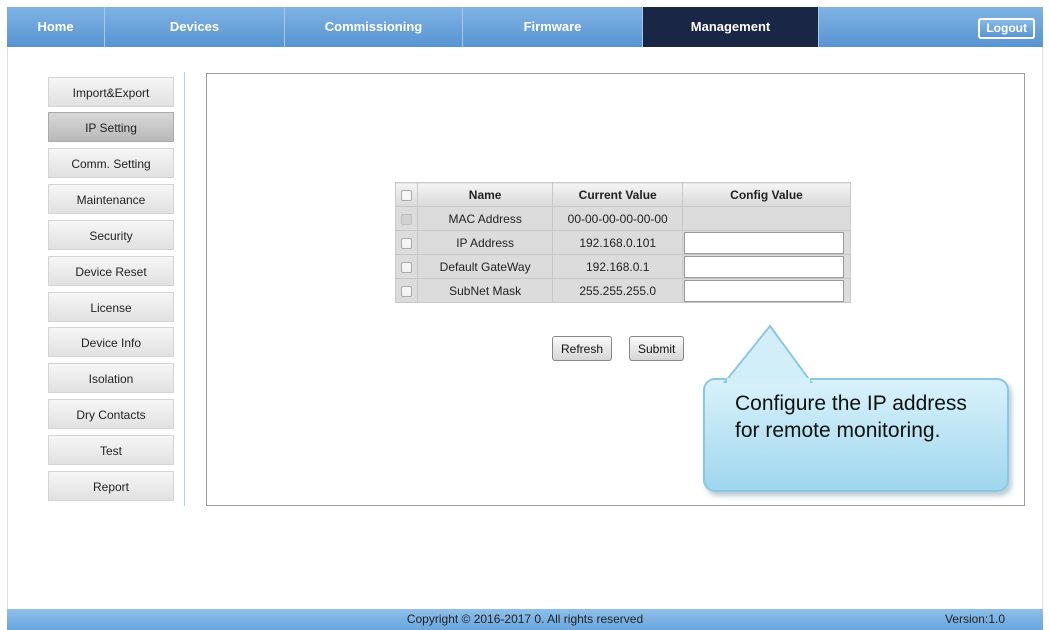 The height and width of the screenshot is (630, 1050). Describe the element at coordinates (111, 450) in the screenshot. I see `sidebar-item-test: Test` at that location.